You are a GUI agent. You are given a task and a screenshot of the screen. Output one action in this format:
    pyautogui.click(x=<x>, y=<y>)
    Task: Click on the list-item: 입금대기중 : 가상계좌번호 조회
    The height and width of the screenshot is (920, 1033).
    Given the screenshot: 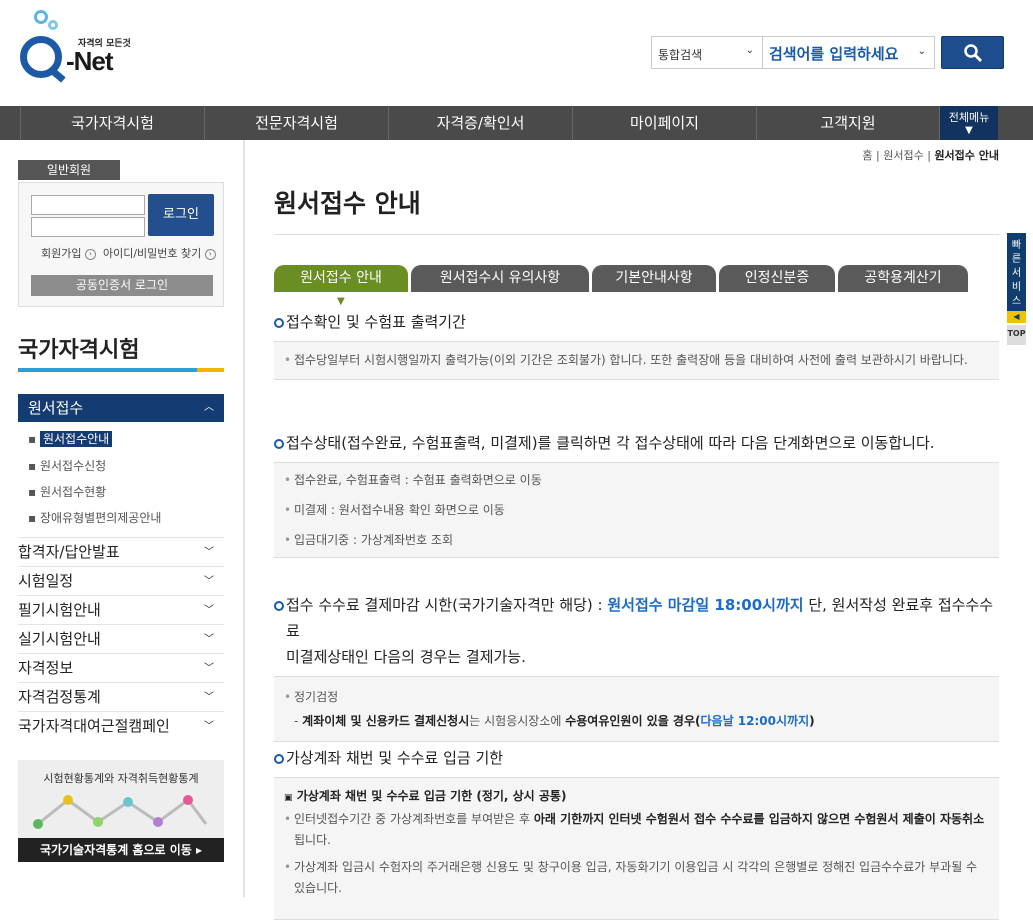 What is the action you would take?
    pyautogui.click(x=636, y=540)
    